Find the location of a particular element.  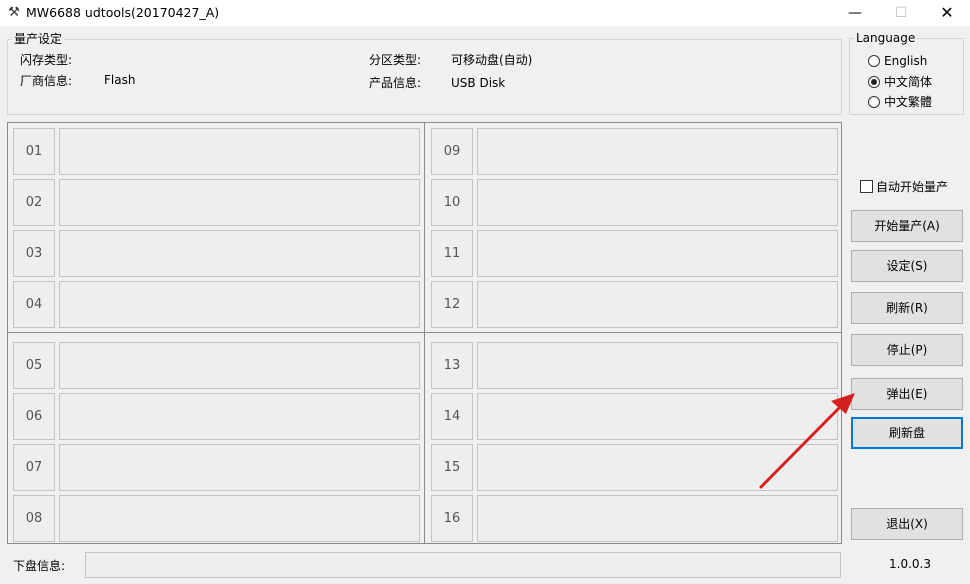

language-option-english: English is located at coordinates (897, 61).